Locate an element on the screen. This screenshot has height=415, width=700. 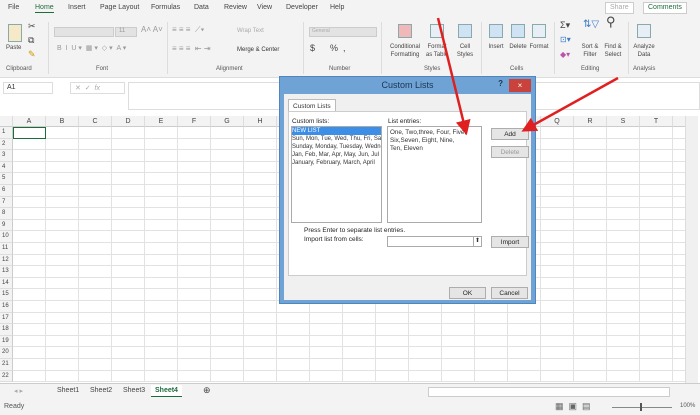
paste-icon is located at coordinates (15, 33).